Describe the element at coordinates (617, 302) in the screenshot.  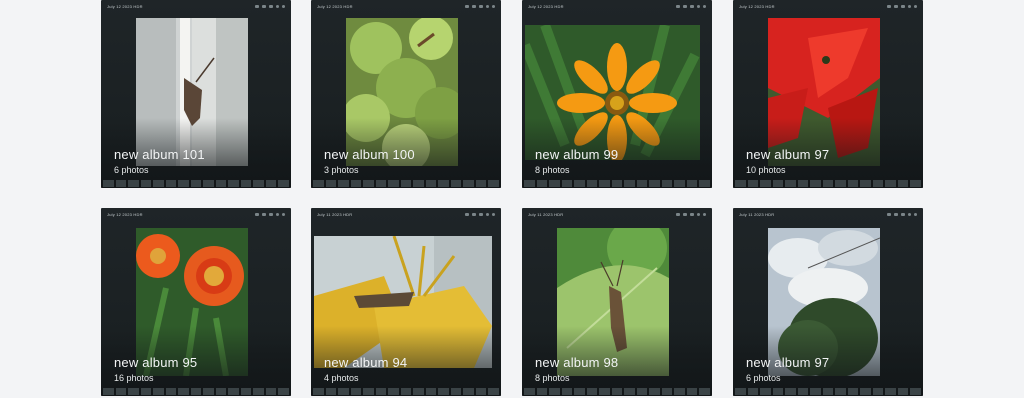
I see `album-card: July 11 2023 HDR new album 98 8 photos` at that location.